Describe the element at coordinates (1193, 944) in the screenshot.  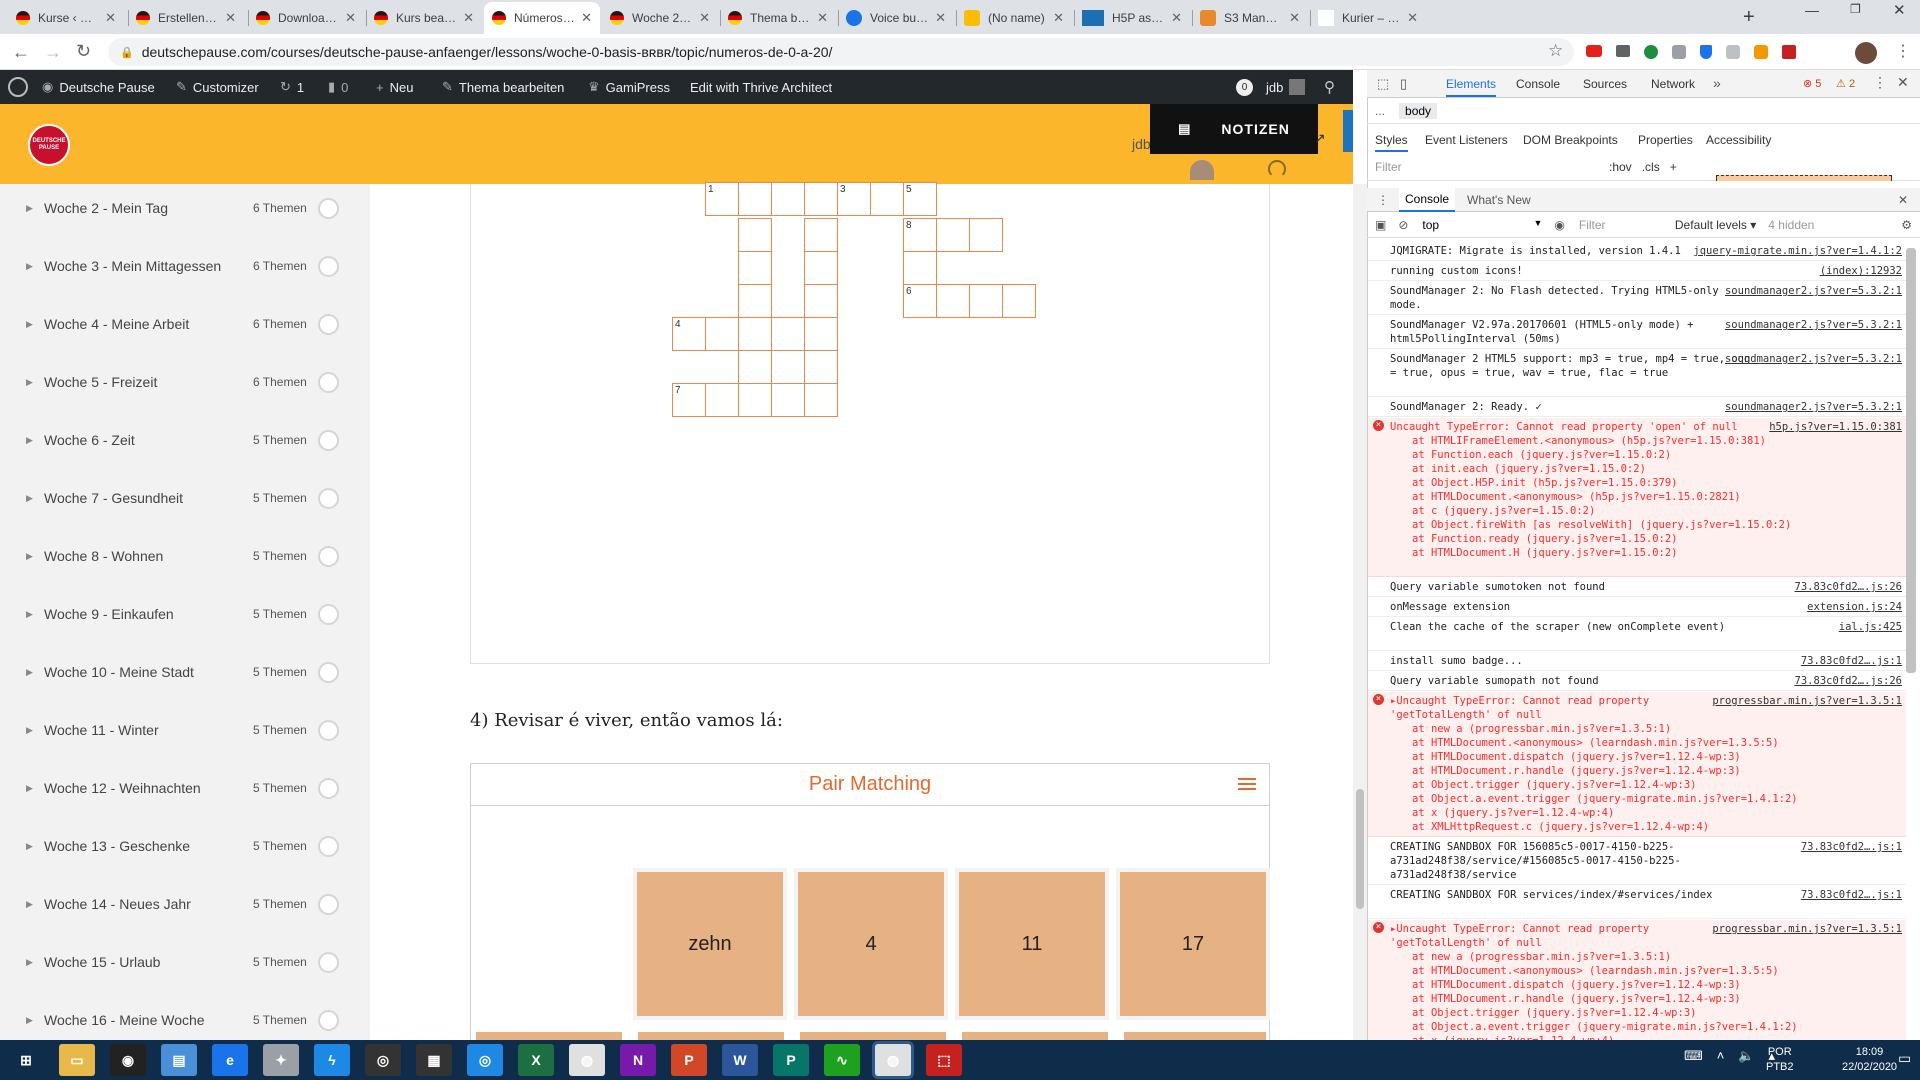
I see `match-card: 17` at that location.